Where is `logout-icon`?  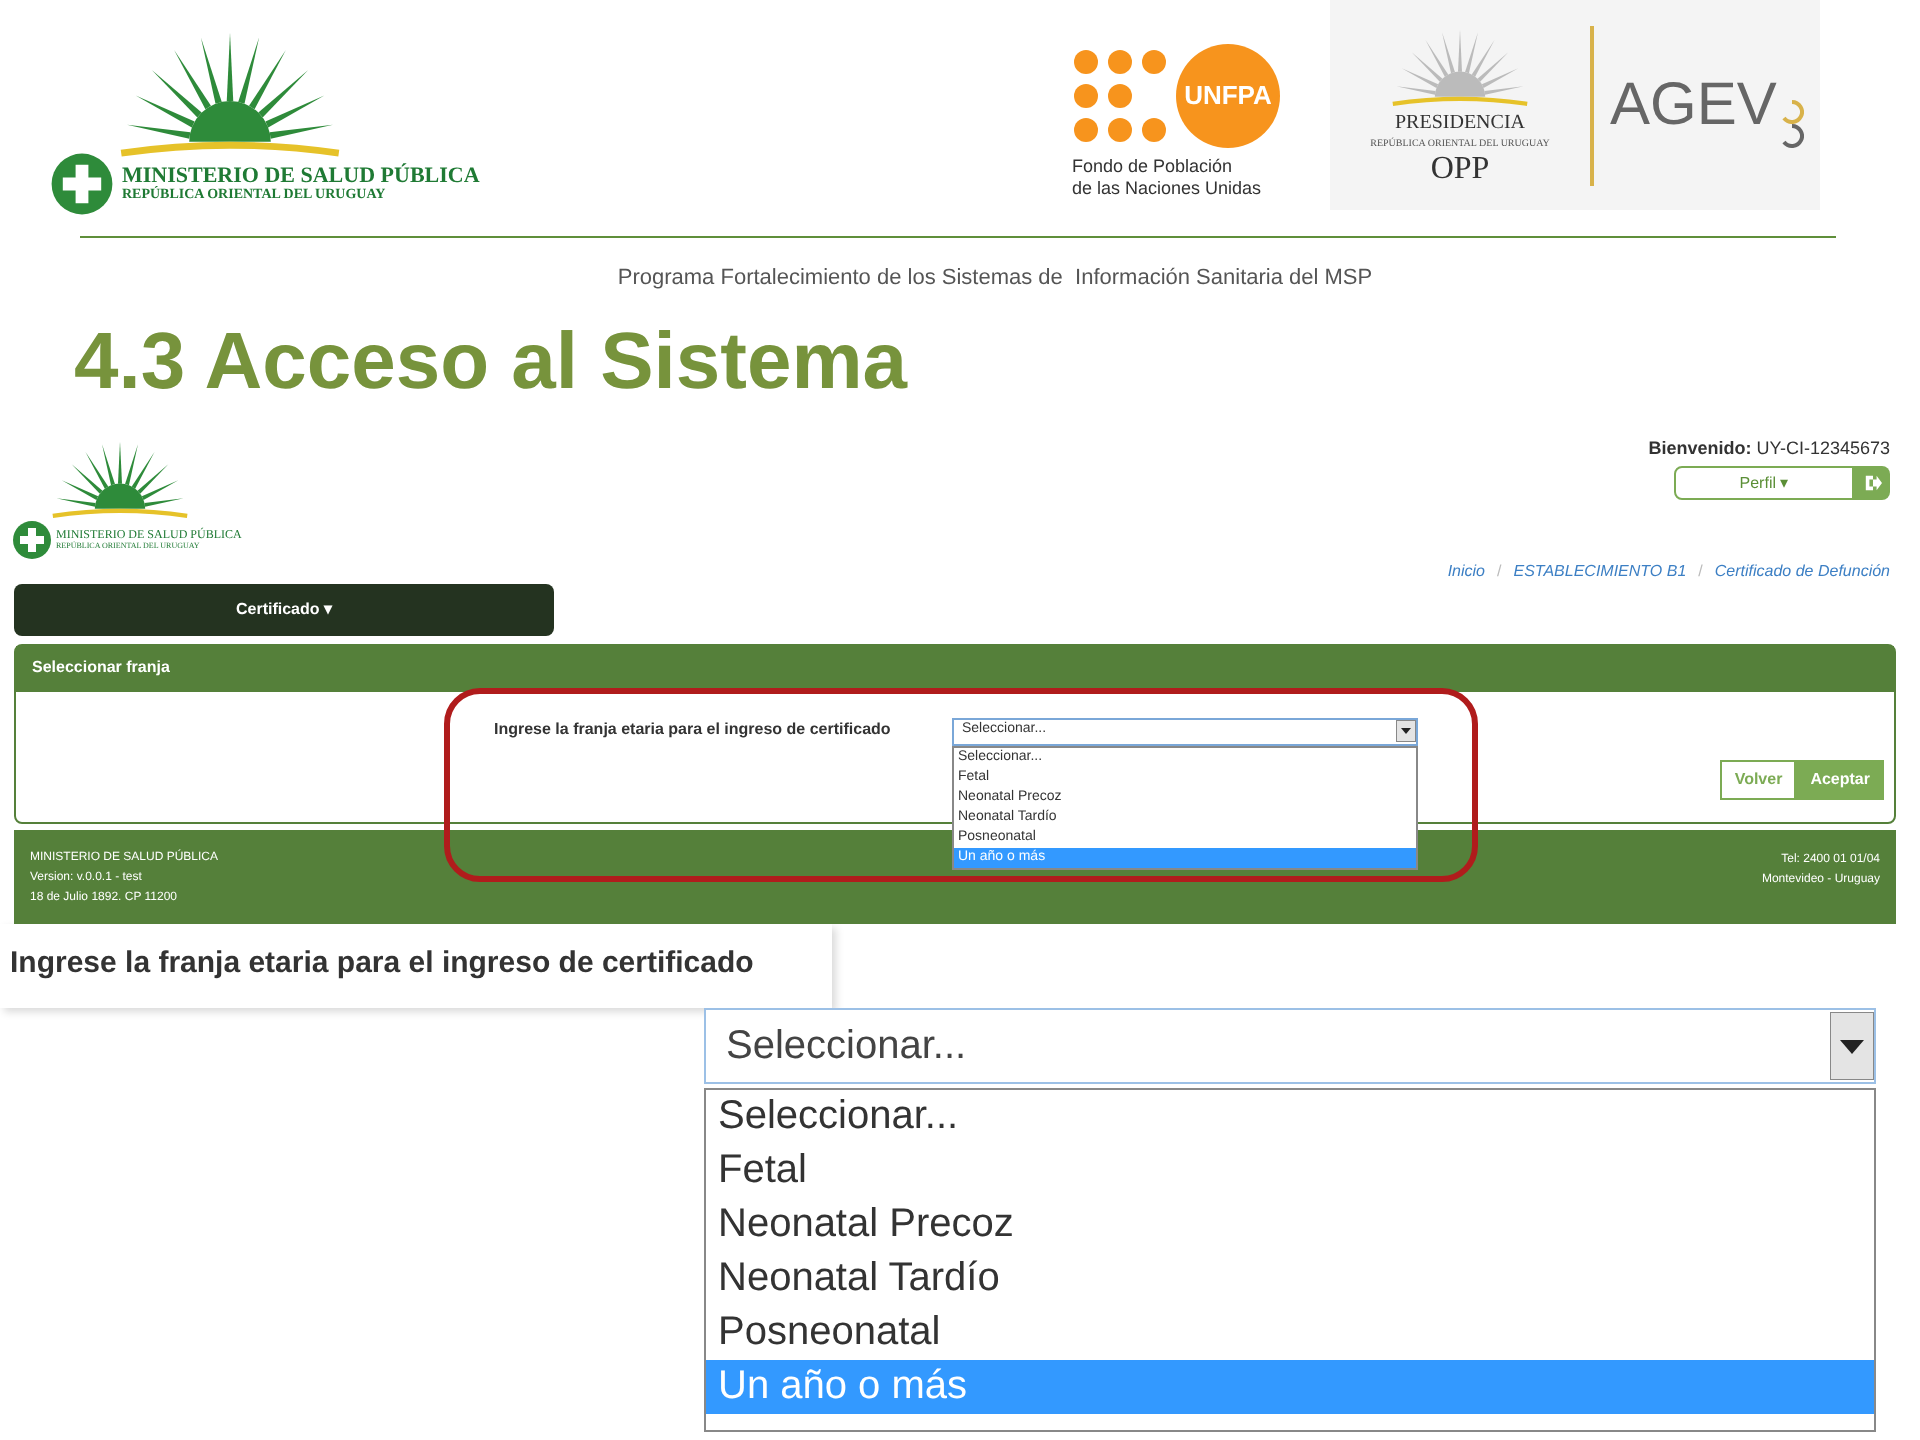 logout-icon is located at coordinates (1872, 483).